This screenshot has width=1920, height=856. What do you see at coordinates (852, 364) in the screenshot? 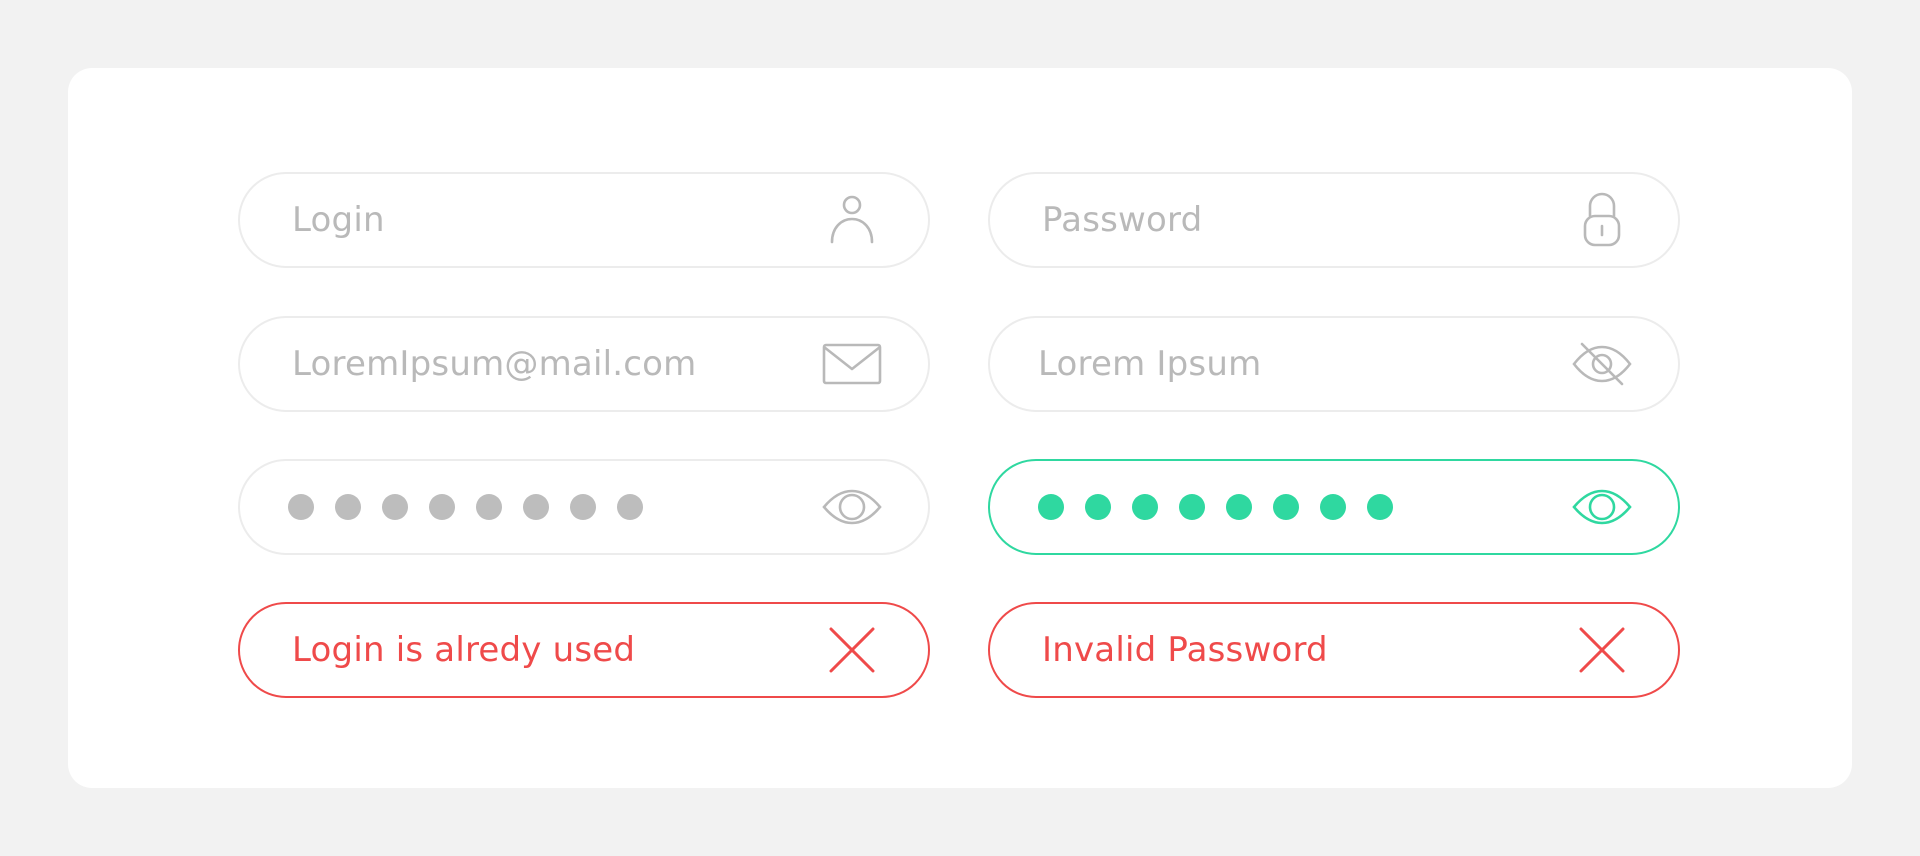
I see `envelope-icon` at bounding box center [852, 364].